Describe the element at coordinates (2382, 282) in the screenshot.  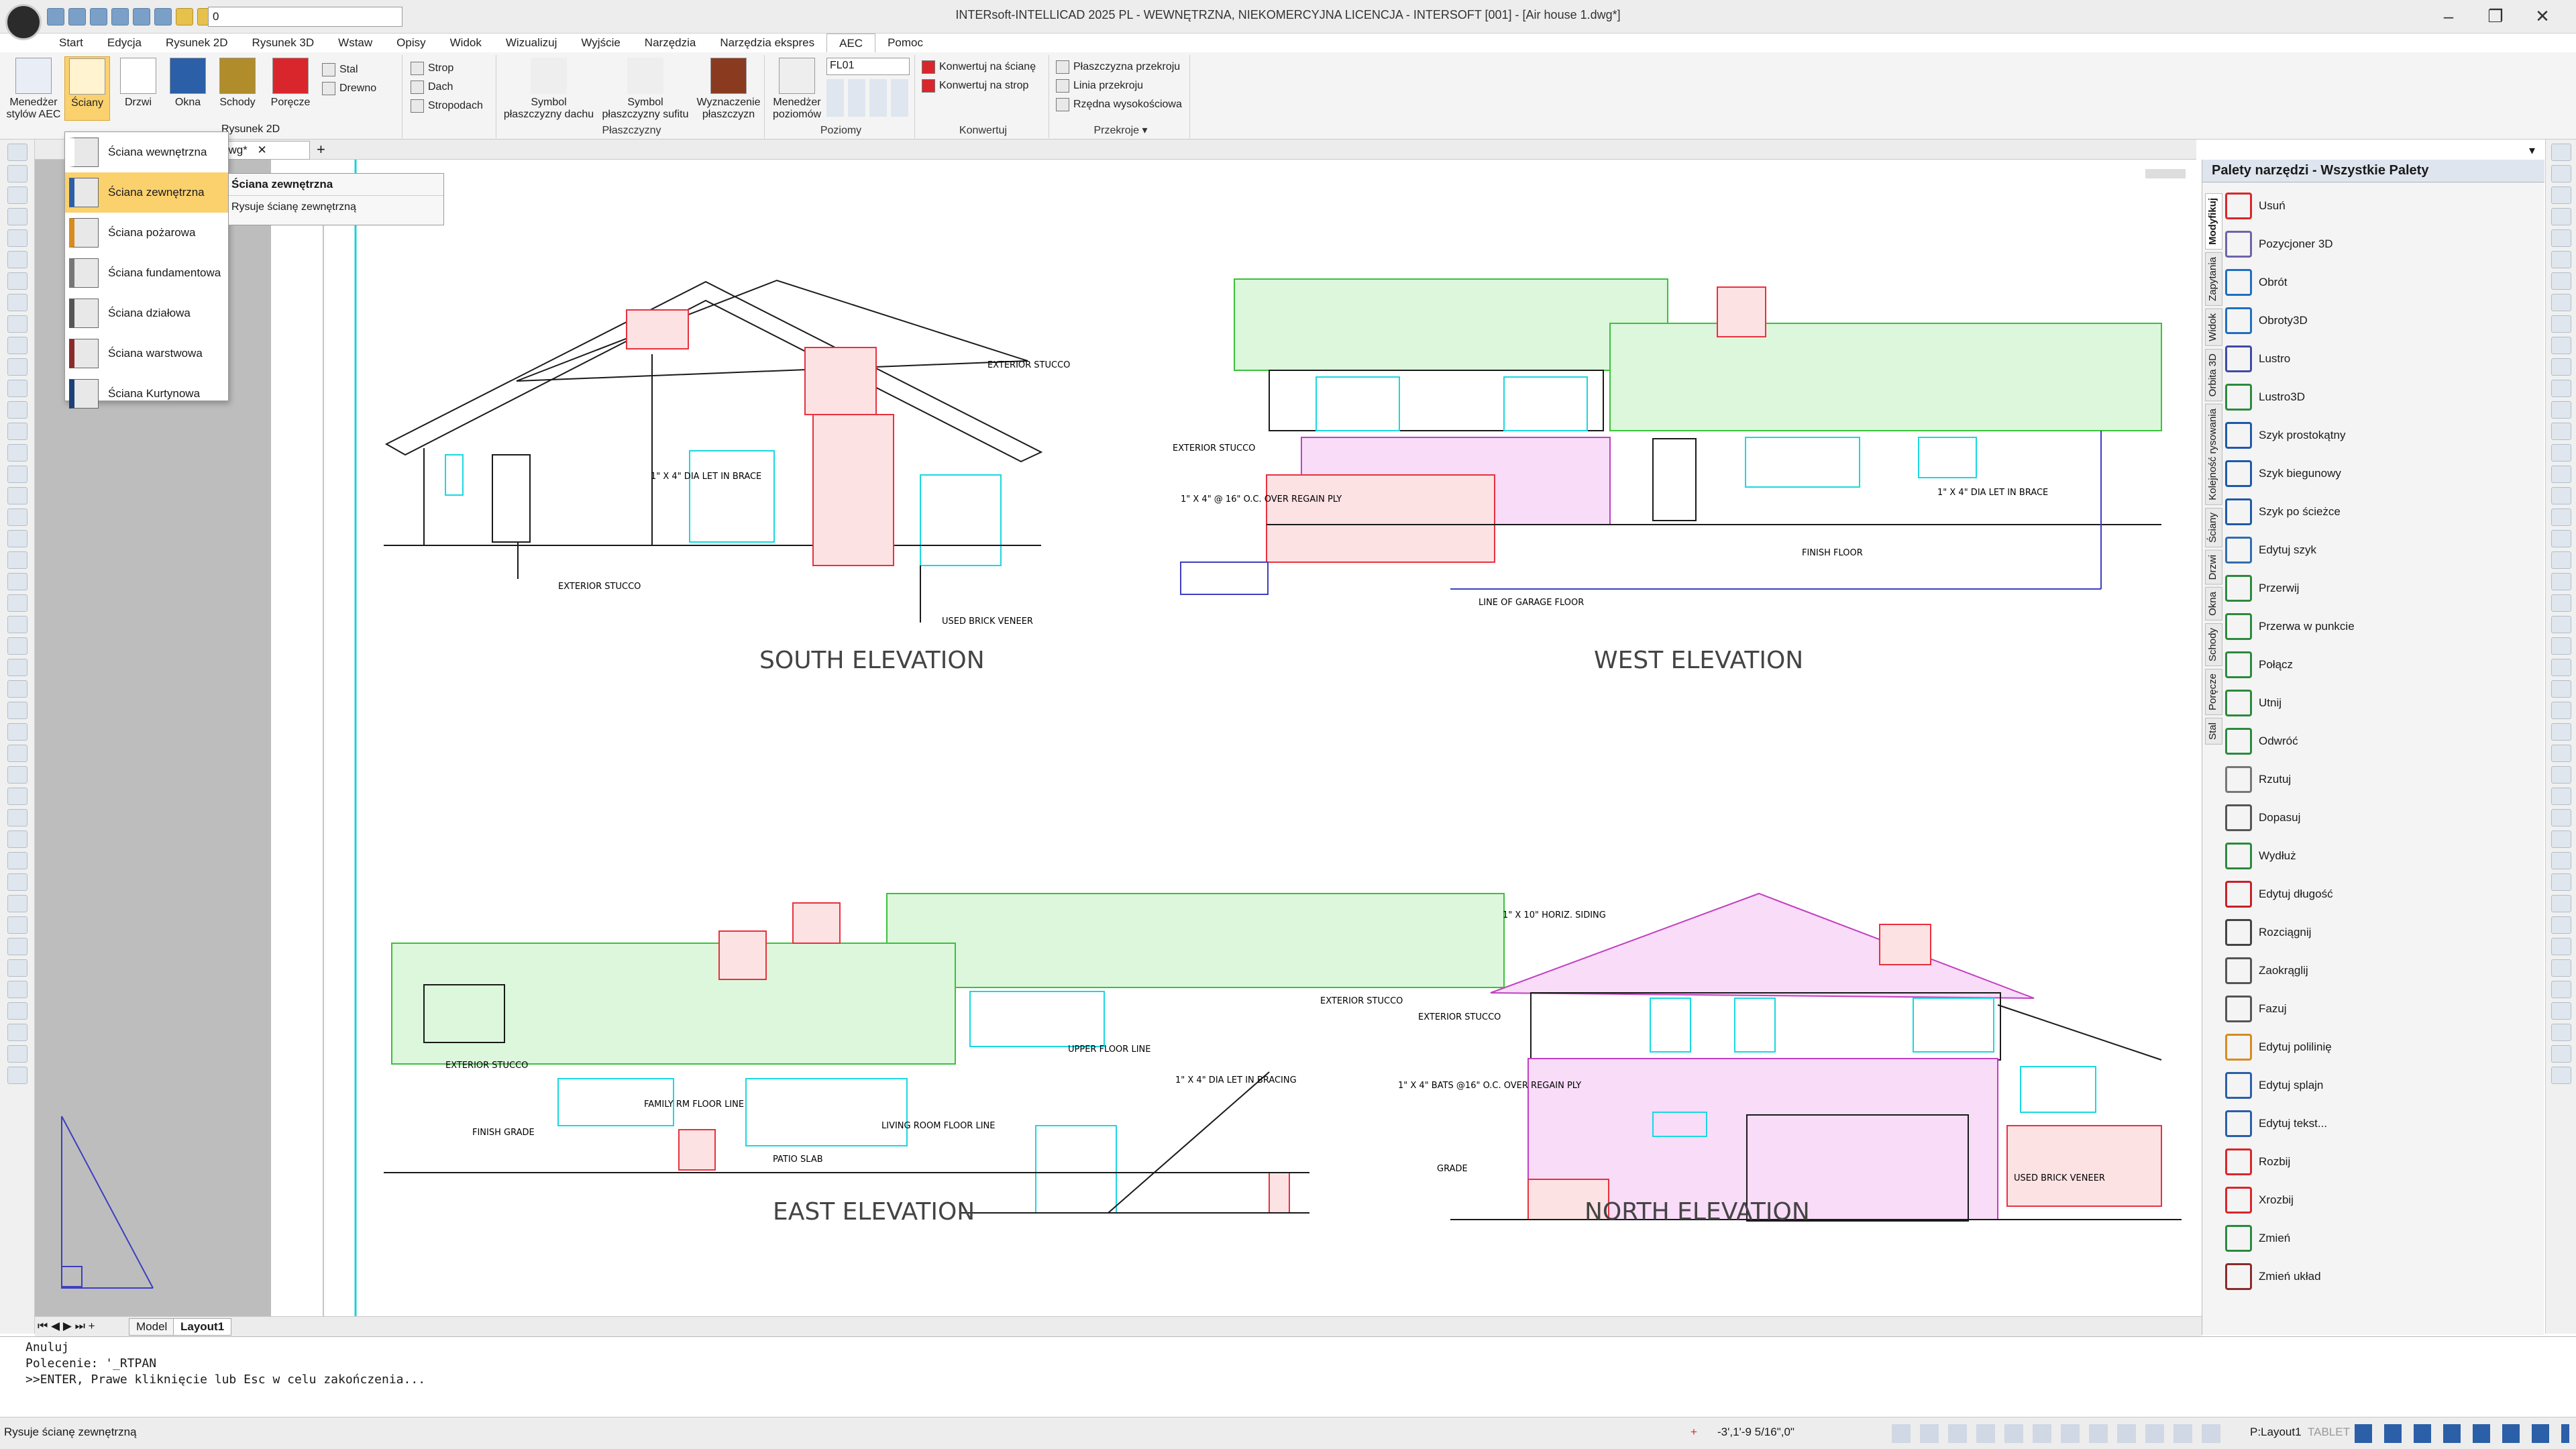
I see `palette-item: Obrót` at that location.